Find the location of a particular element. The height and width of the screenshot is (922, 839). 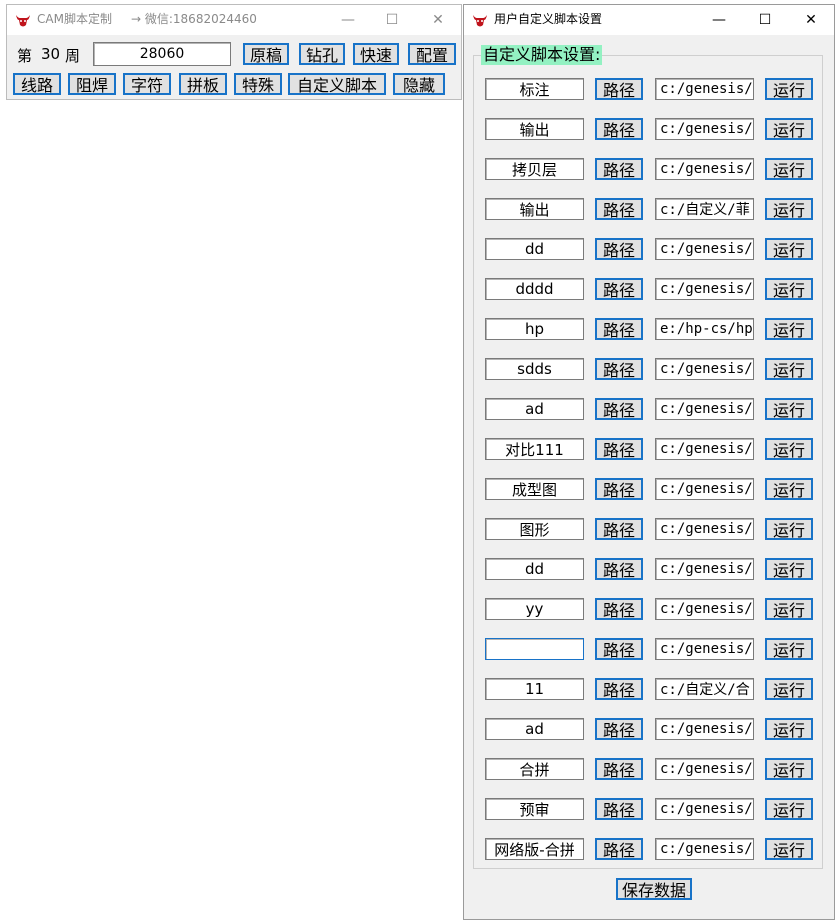

script-path-input: c:/自定义/合 is located at coordinates (704, 689).